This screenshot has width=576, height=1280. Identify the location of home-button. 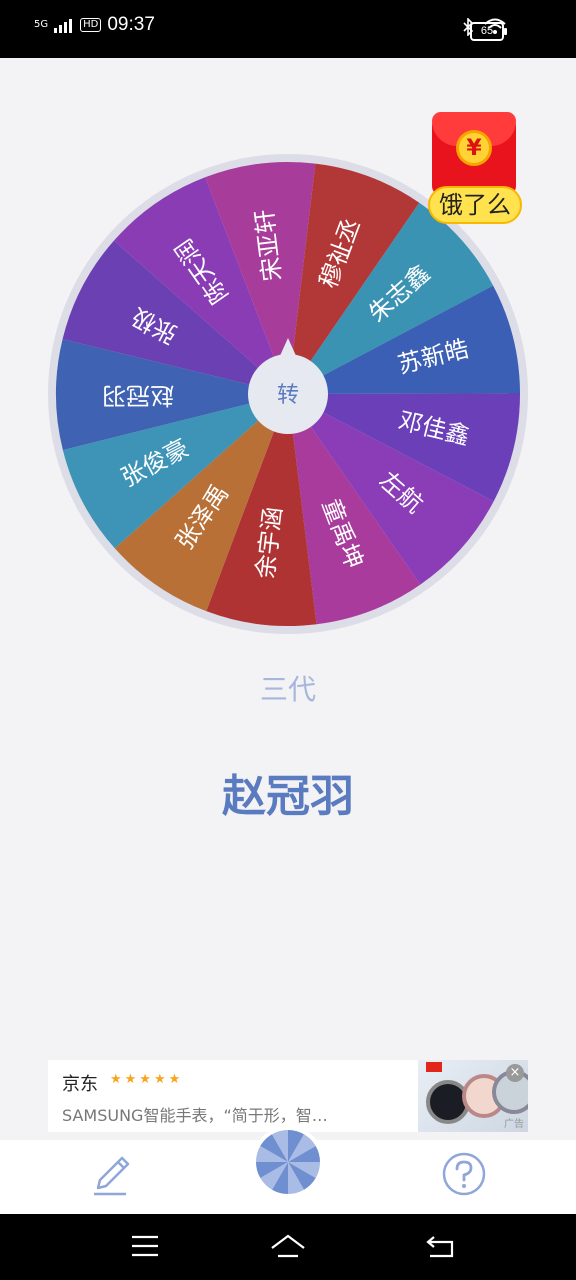
(288, 1248).